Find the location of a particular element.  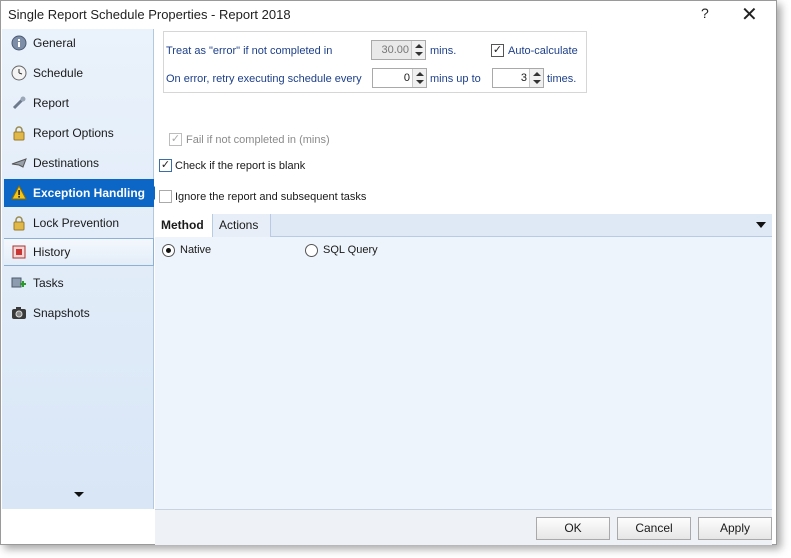

history-icon is located at coordinates (19, 252).